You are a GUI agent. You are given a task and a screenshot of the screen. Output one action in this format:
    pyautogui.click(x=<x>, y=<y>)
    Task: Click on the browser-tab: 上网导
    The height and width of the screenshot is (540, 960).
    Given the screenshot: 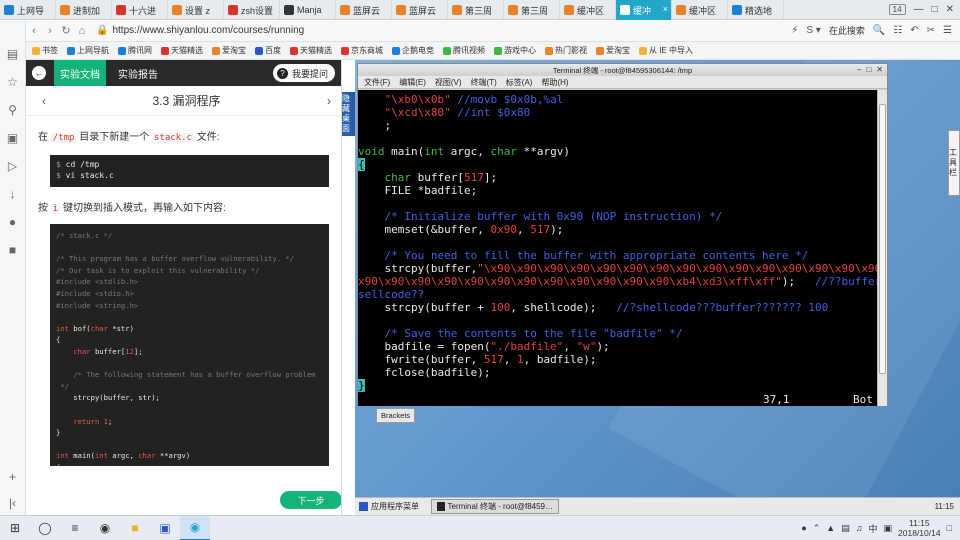 What is the action you would take?
    pyautogui.click(x=28, y=10)
    